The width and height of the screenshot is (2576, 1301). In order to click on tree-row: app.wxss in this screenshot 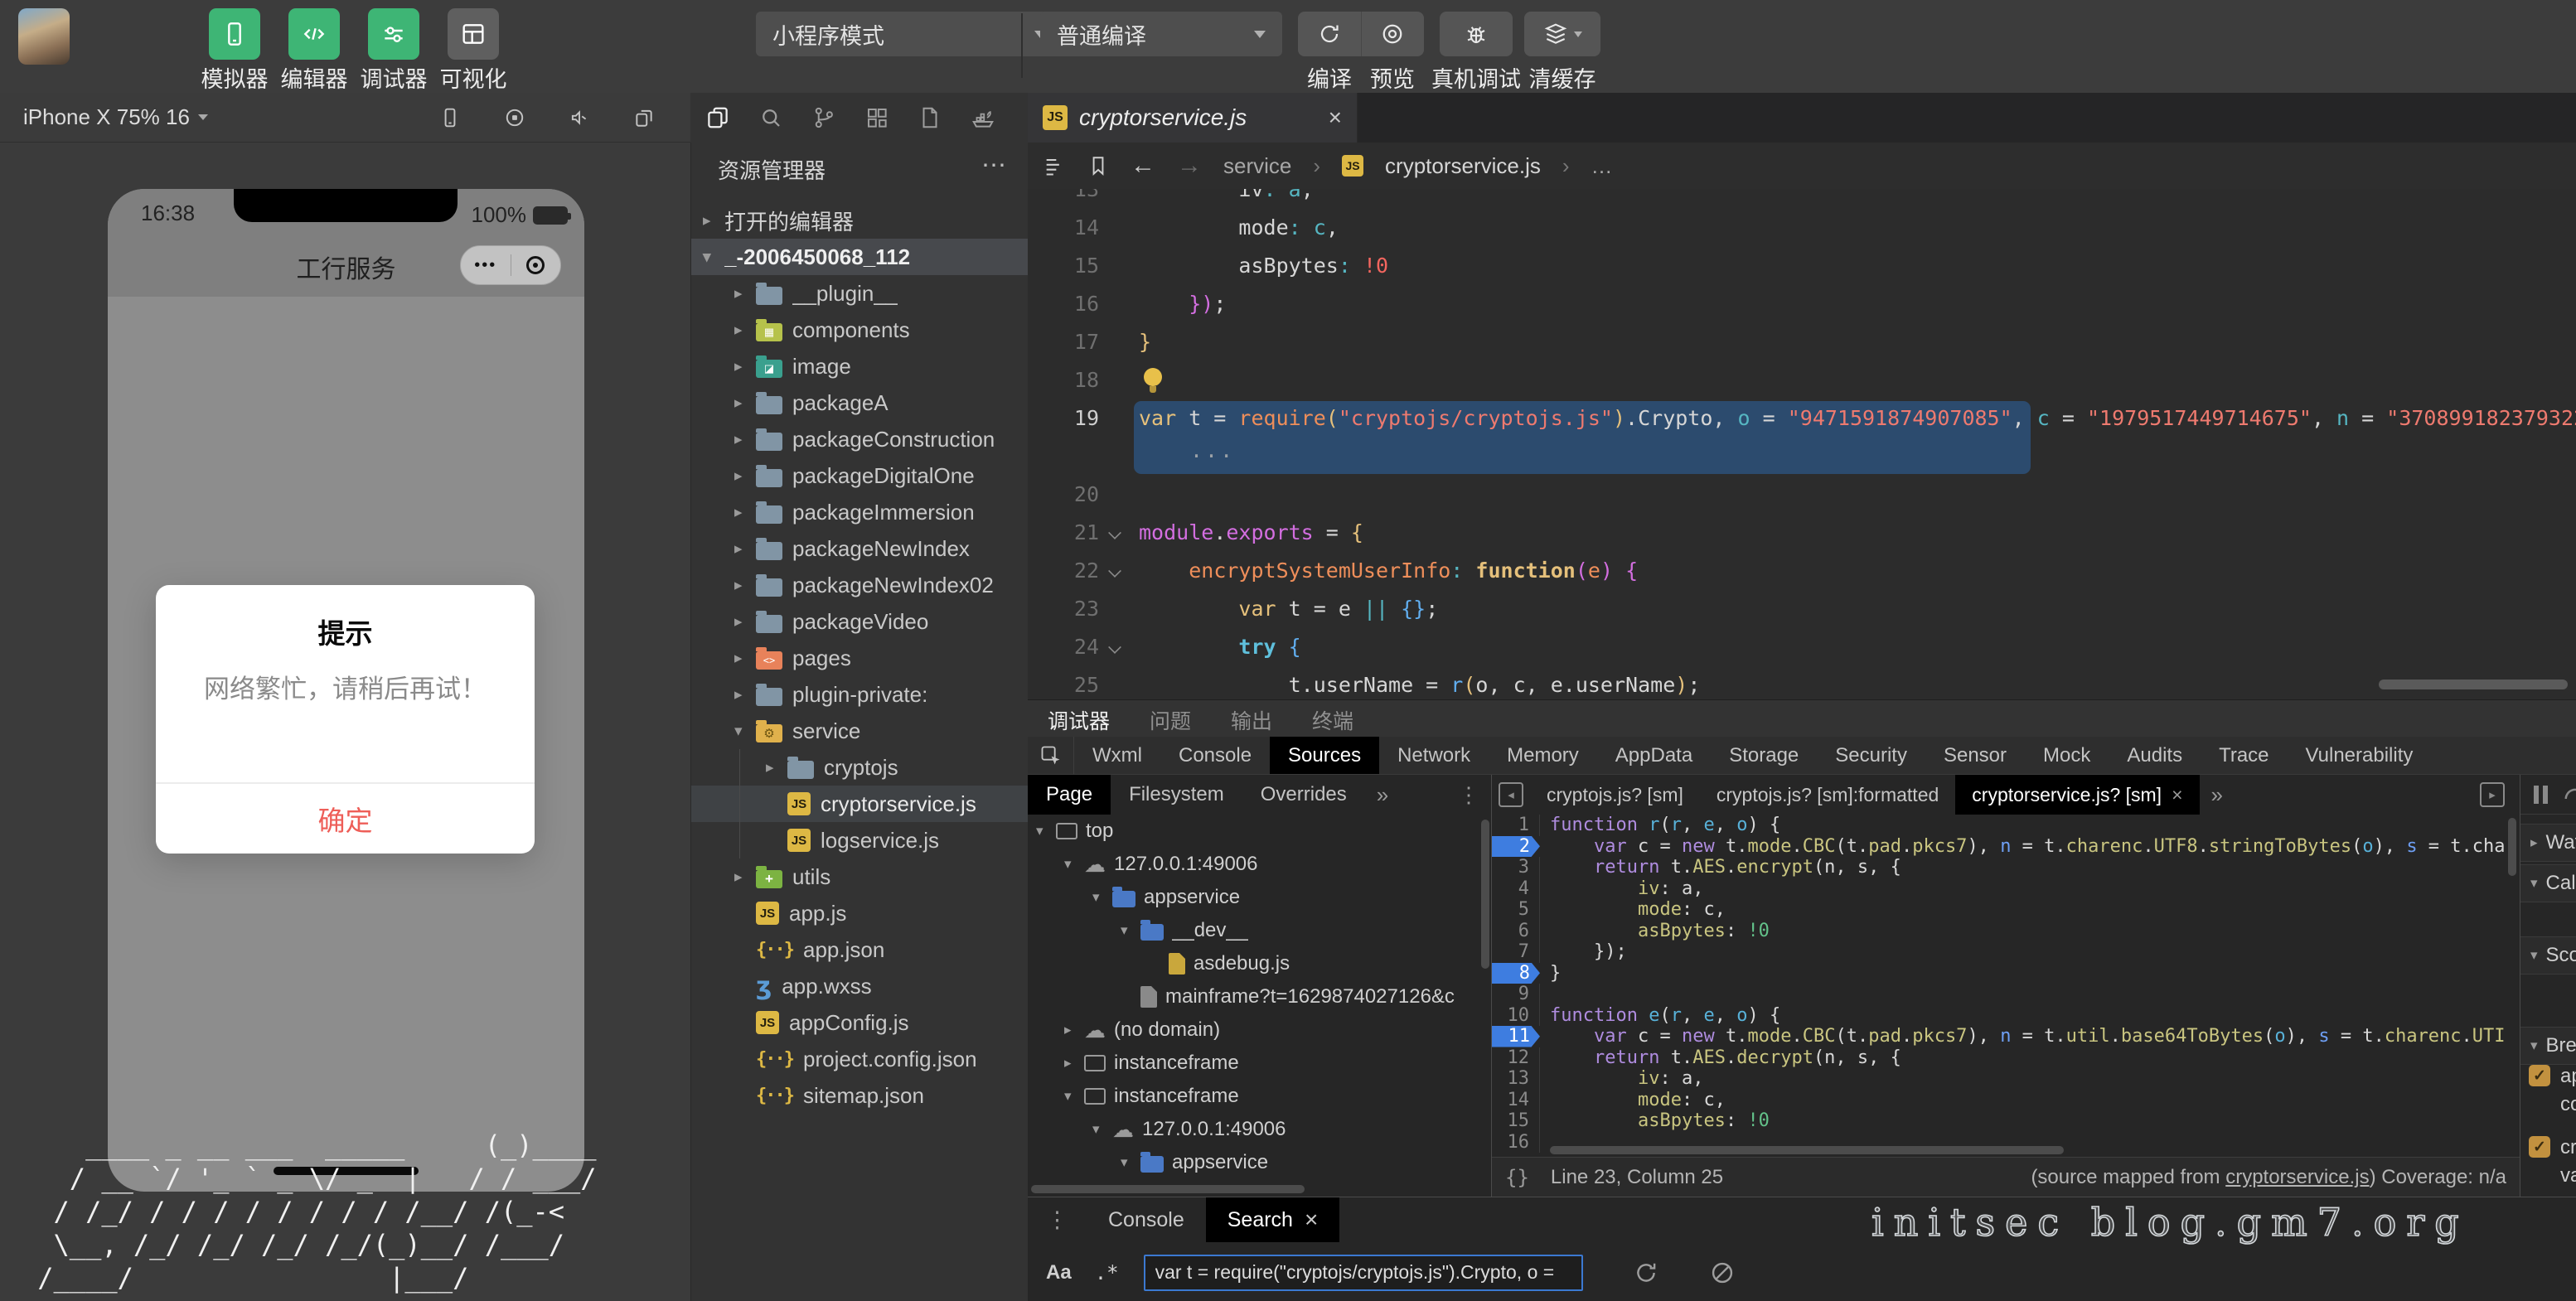, I will do `click(860, 986)`.